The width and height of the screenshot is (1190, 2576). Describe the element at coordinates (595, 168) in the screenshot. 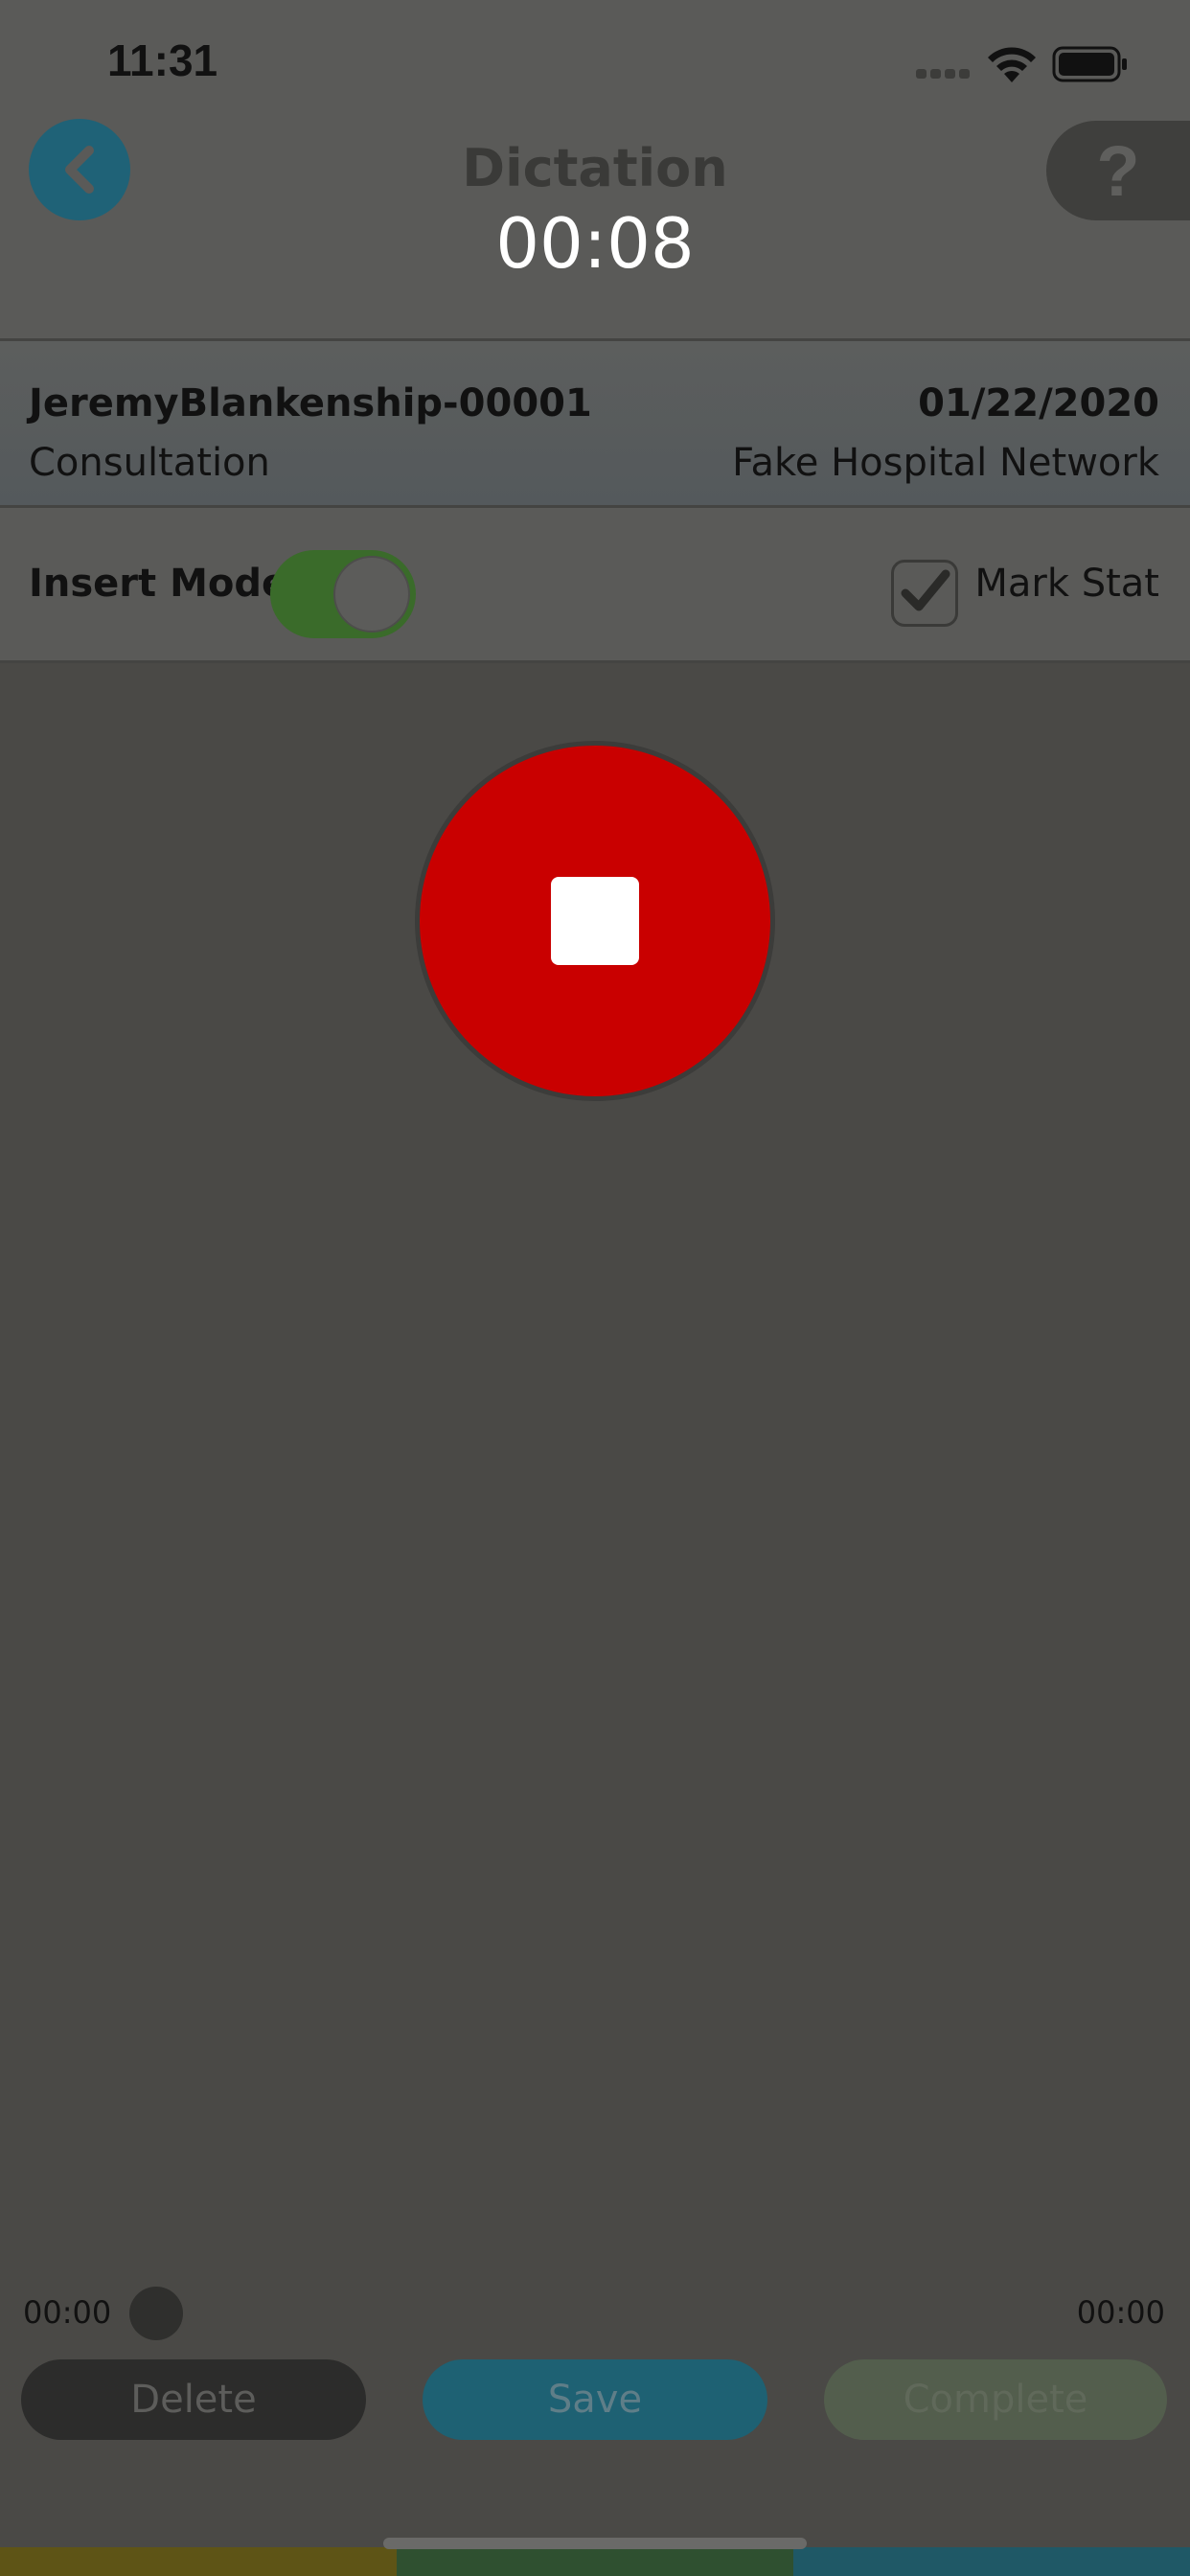

I see `page-title: Dictation` at that location.